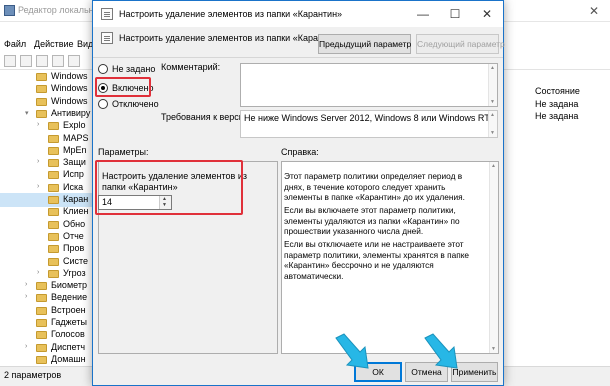 The width and height of the screenshot is (610, 386). What do you see at coordinates (73, 235) in the screenshot?
I see `tree-item-label: Отче` at bounding box center [73, 235].